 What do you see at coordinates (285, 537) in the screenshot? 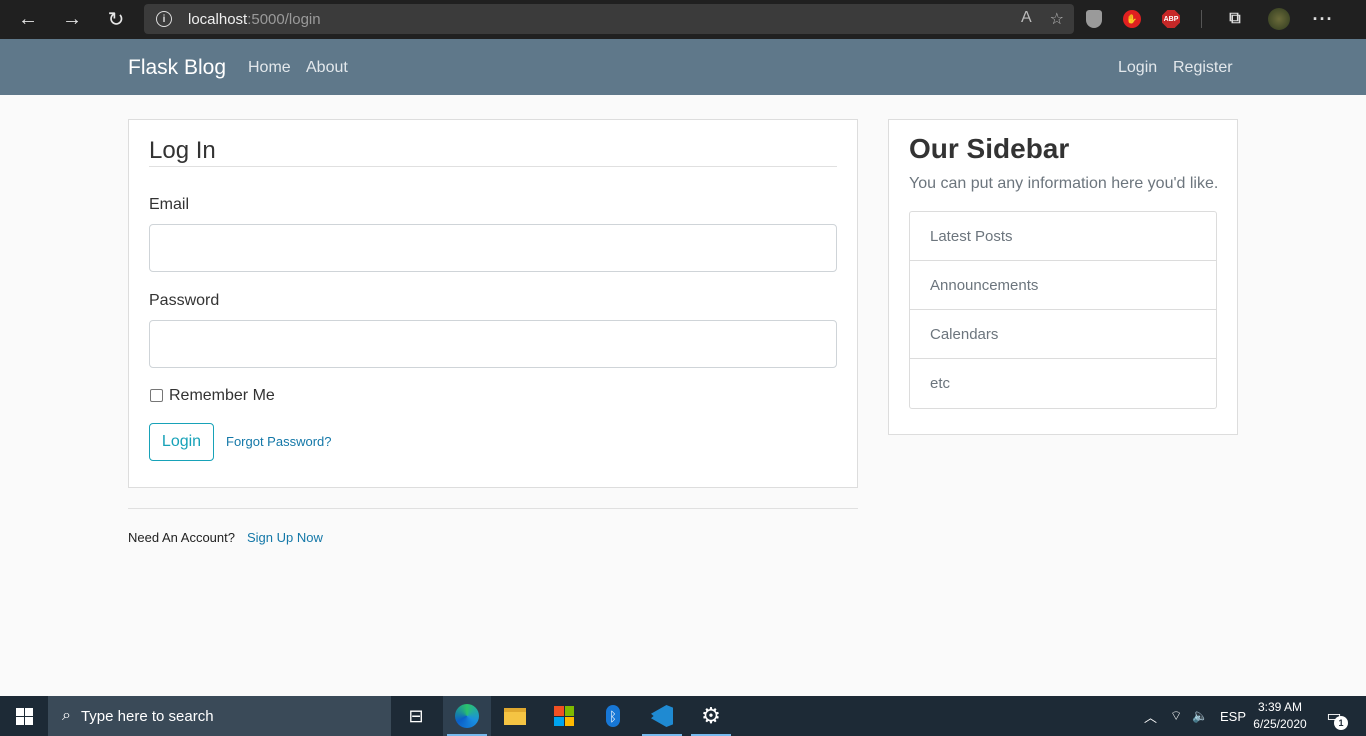
I see `sign-up-link: Sign Up Now` at bounding box center [285, 537].